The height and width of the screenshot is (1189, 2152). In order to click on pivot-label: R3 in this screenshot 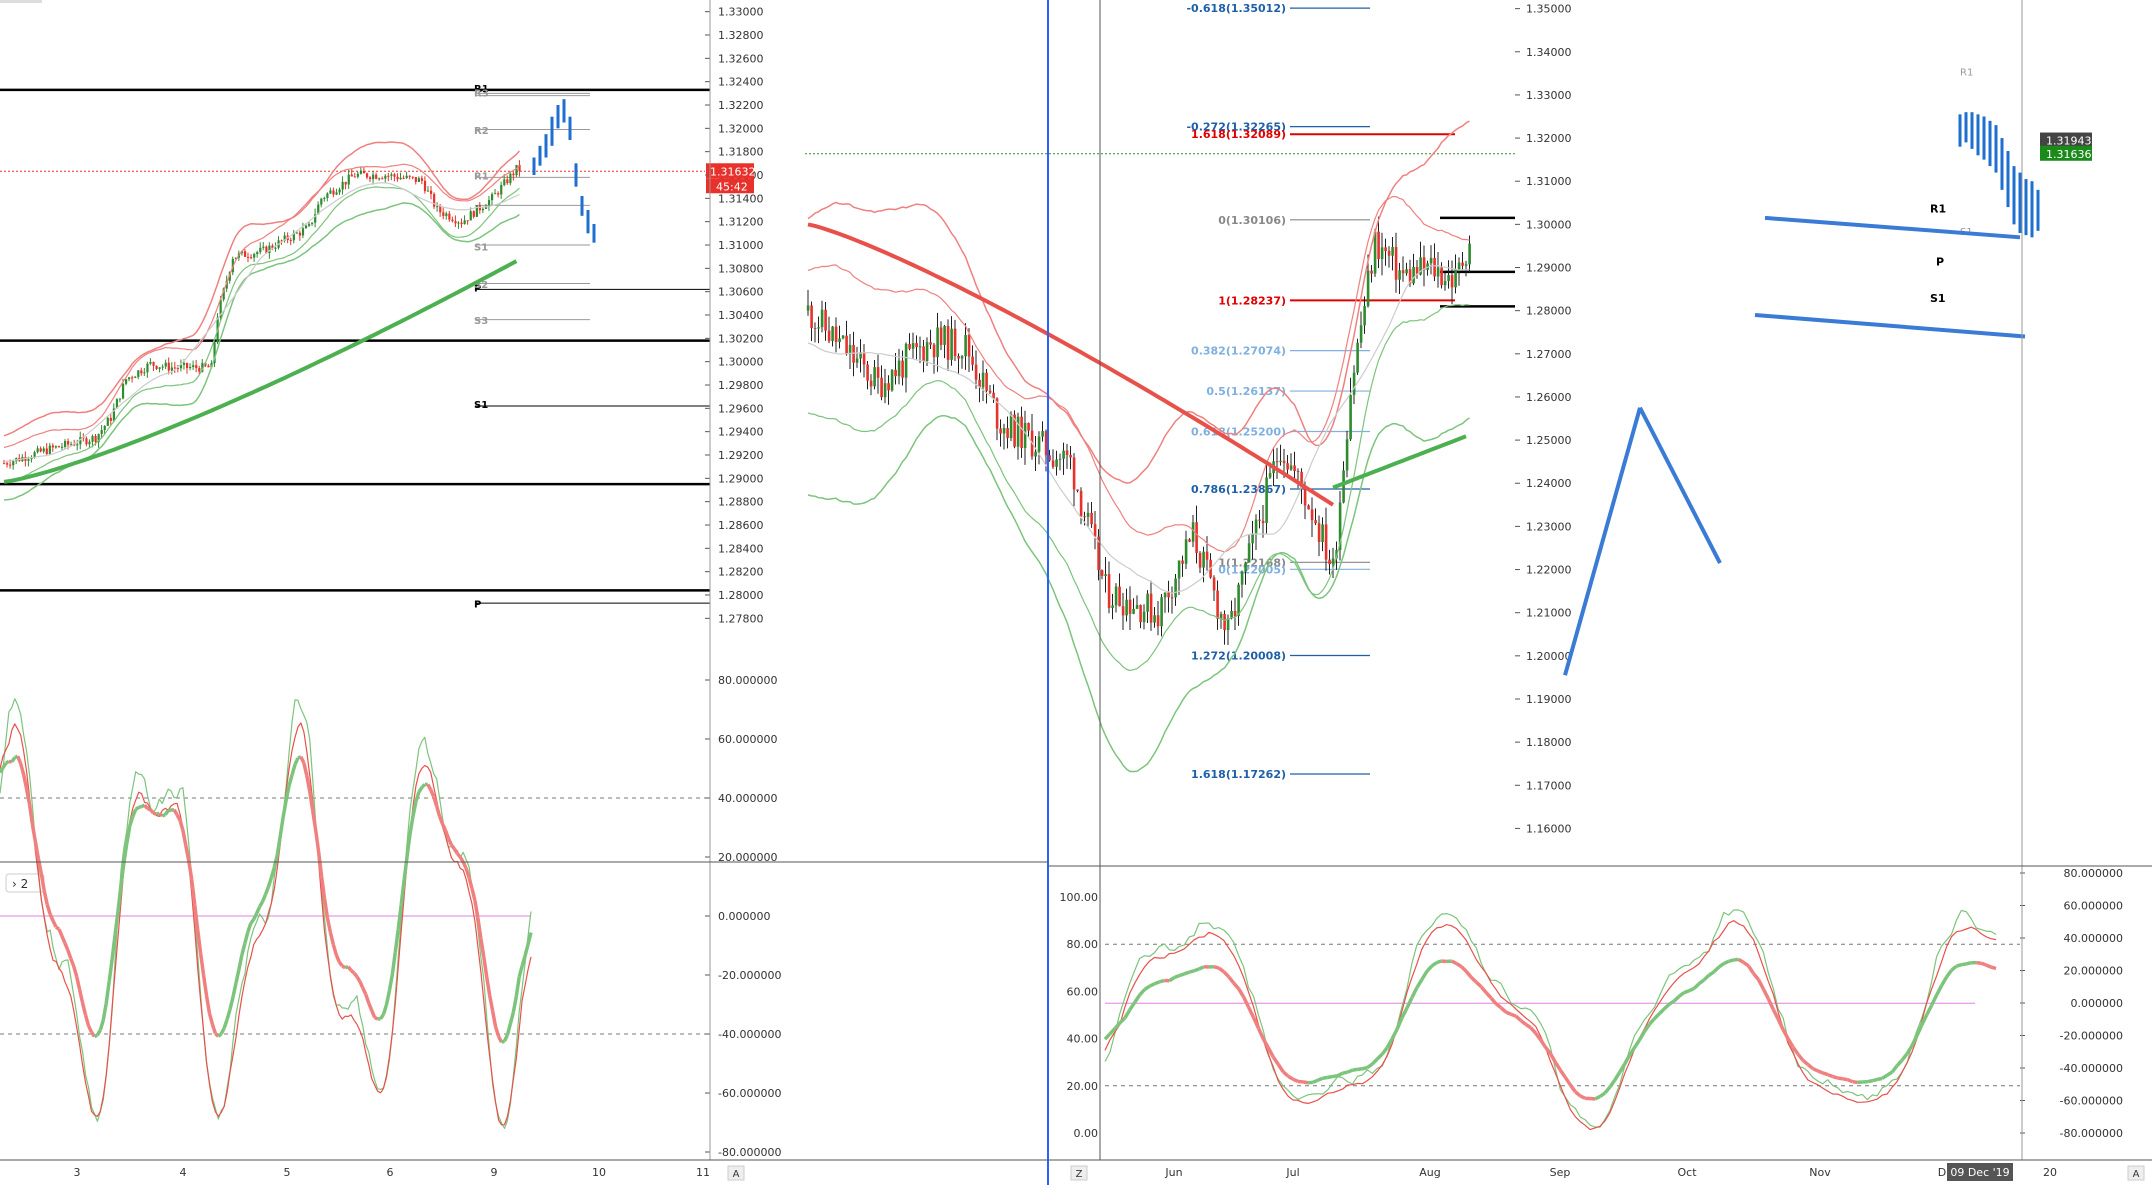, I will do `click(481, 94)`.